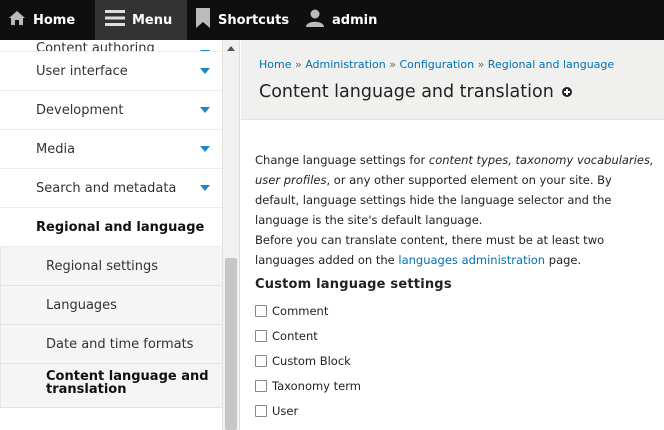 This screenshot has height=430, width=664. I want to click on checkbox-row-comment: Comment, so click(459, 310).